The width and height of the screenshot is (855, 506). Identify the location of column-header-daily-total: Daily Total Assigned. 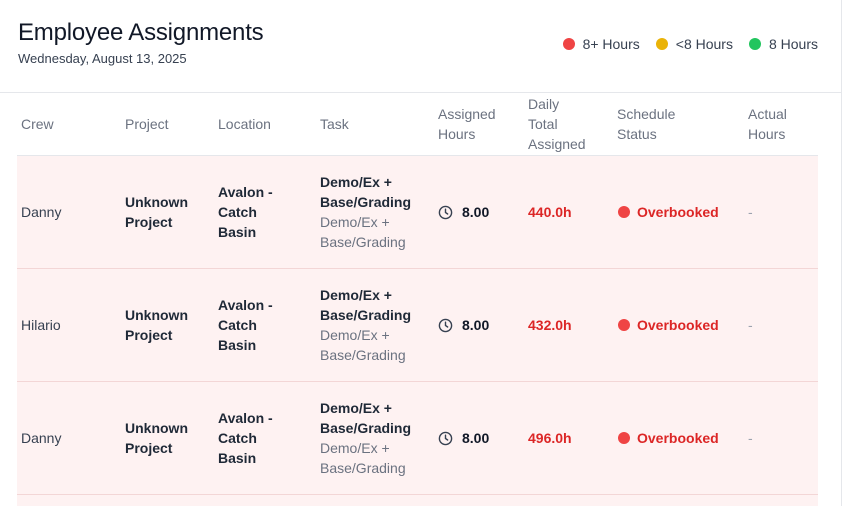
(557, 124).